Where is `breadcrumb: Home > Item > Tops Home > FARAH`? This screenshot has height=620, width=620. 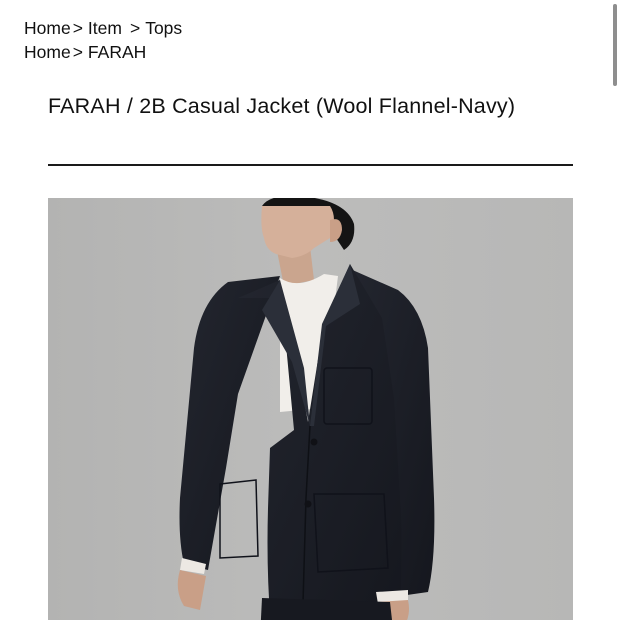
breadcrumb: Home > Item > Tops Home > FARAH is located at coordinates (103, 40).